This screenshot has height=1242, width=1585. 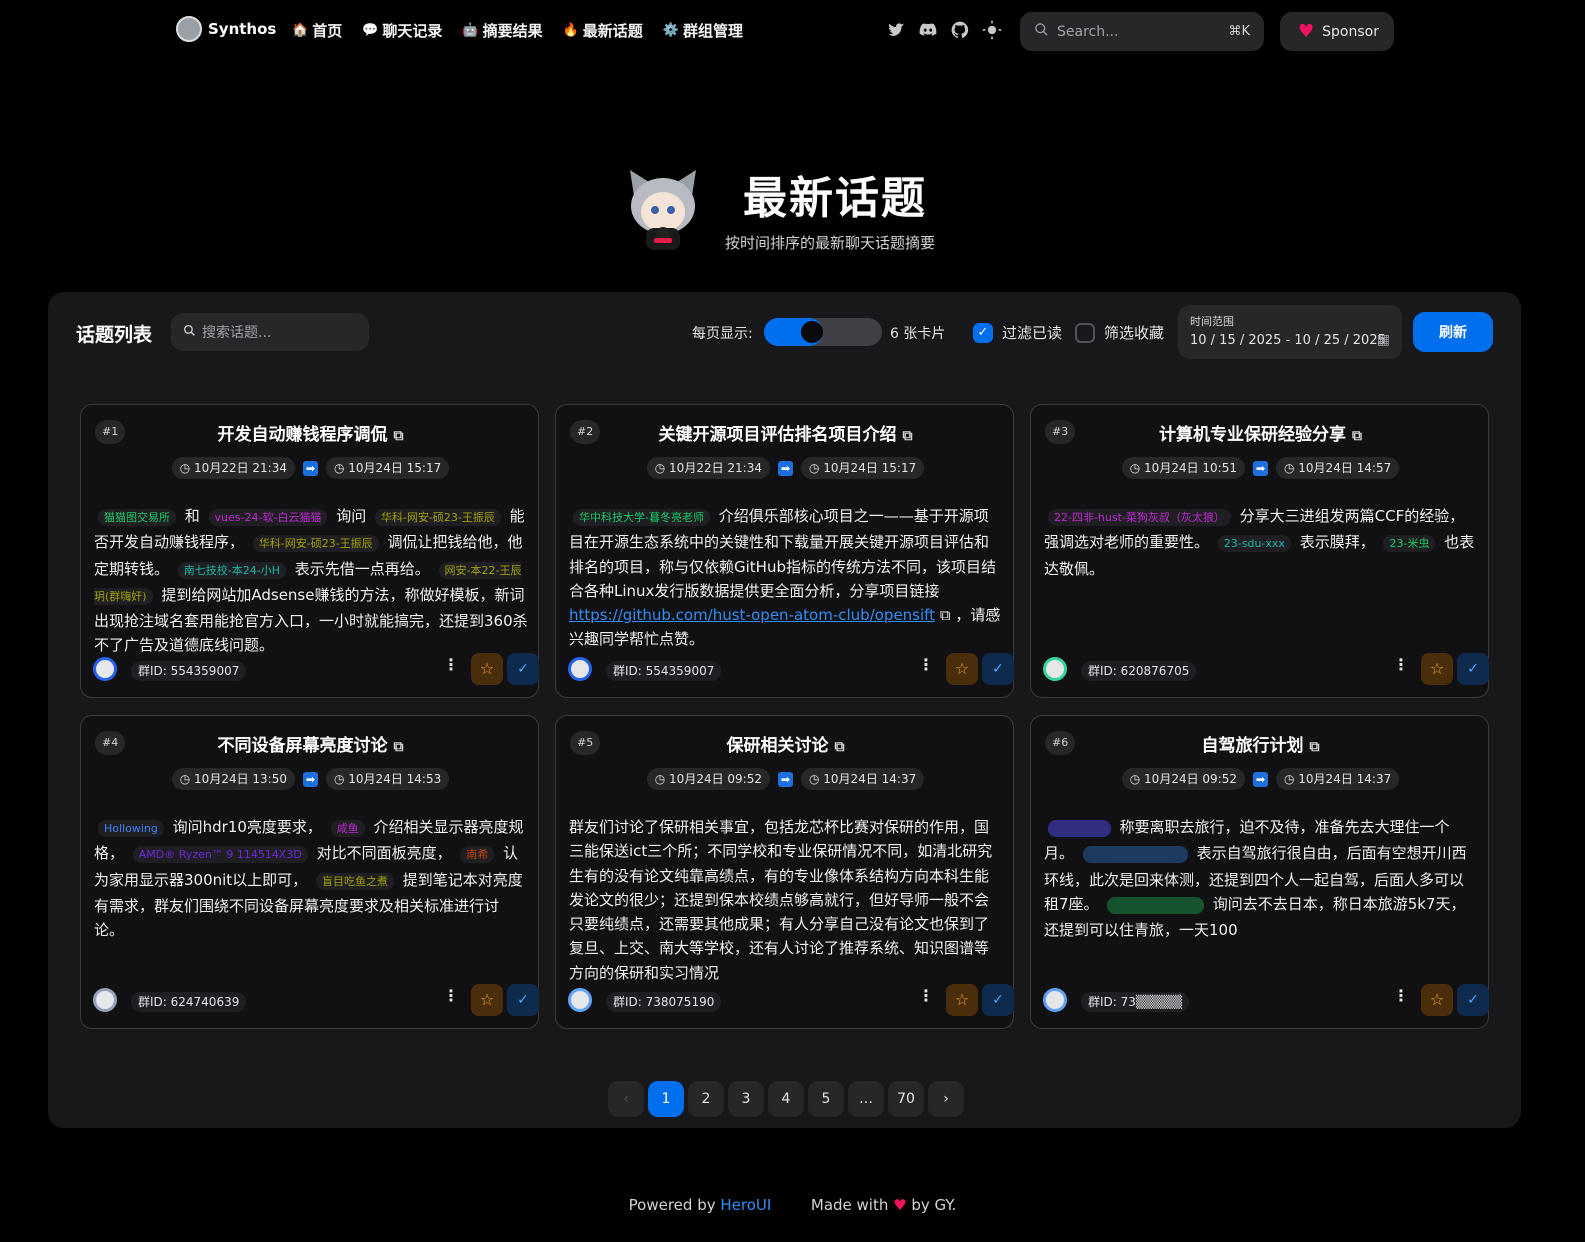 I want to click on user-tag: Hollowing, so click(x=131, y=828).